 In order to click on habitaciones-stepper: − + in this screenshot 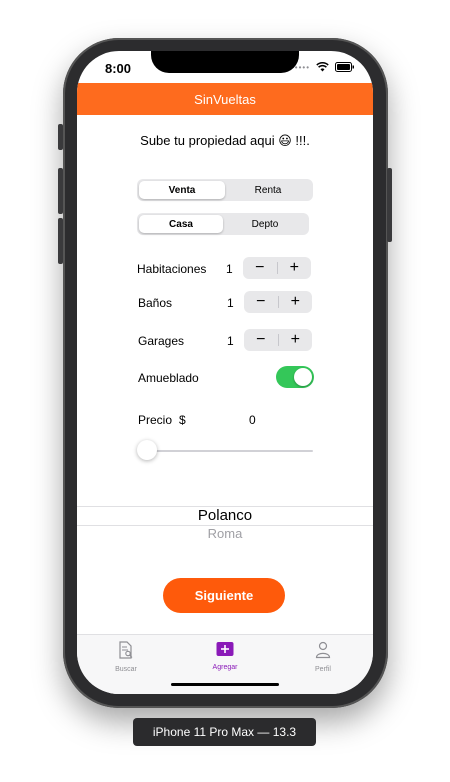, I will do `click(277, 268)`.